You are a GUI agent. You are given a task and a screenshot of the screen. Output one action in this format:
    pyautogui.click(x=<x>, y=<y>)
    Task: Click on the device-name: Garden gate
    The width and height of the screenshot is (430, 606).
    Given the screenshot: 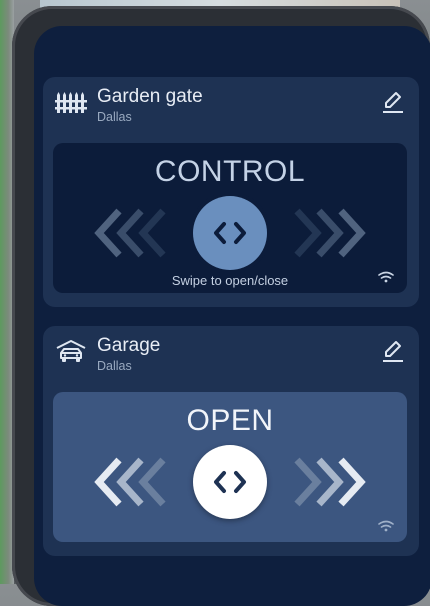 What is the action you would take?
    pyautogui.click(x=150, y=96)
    